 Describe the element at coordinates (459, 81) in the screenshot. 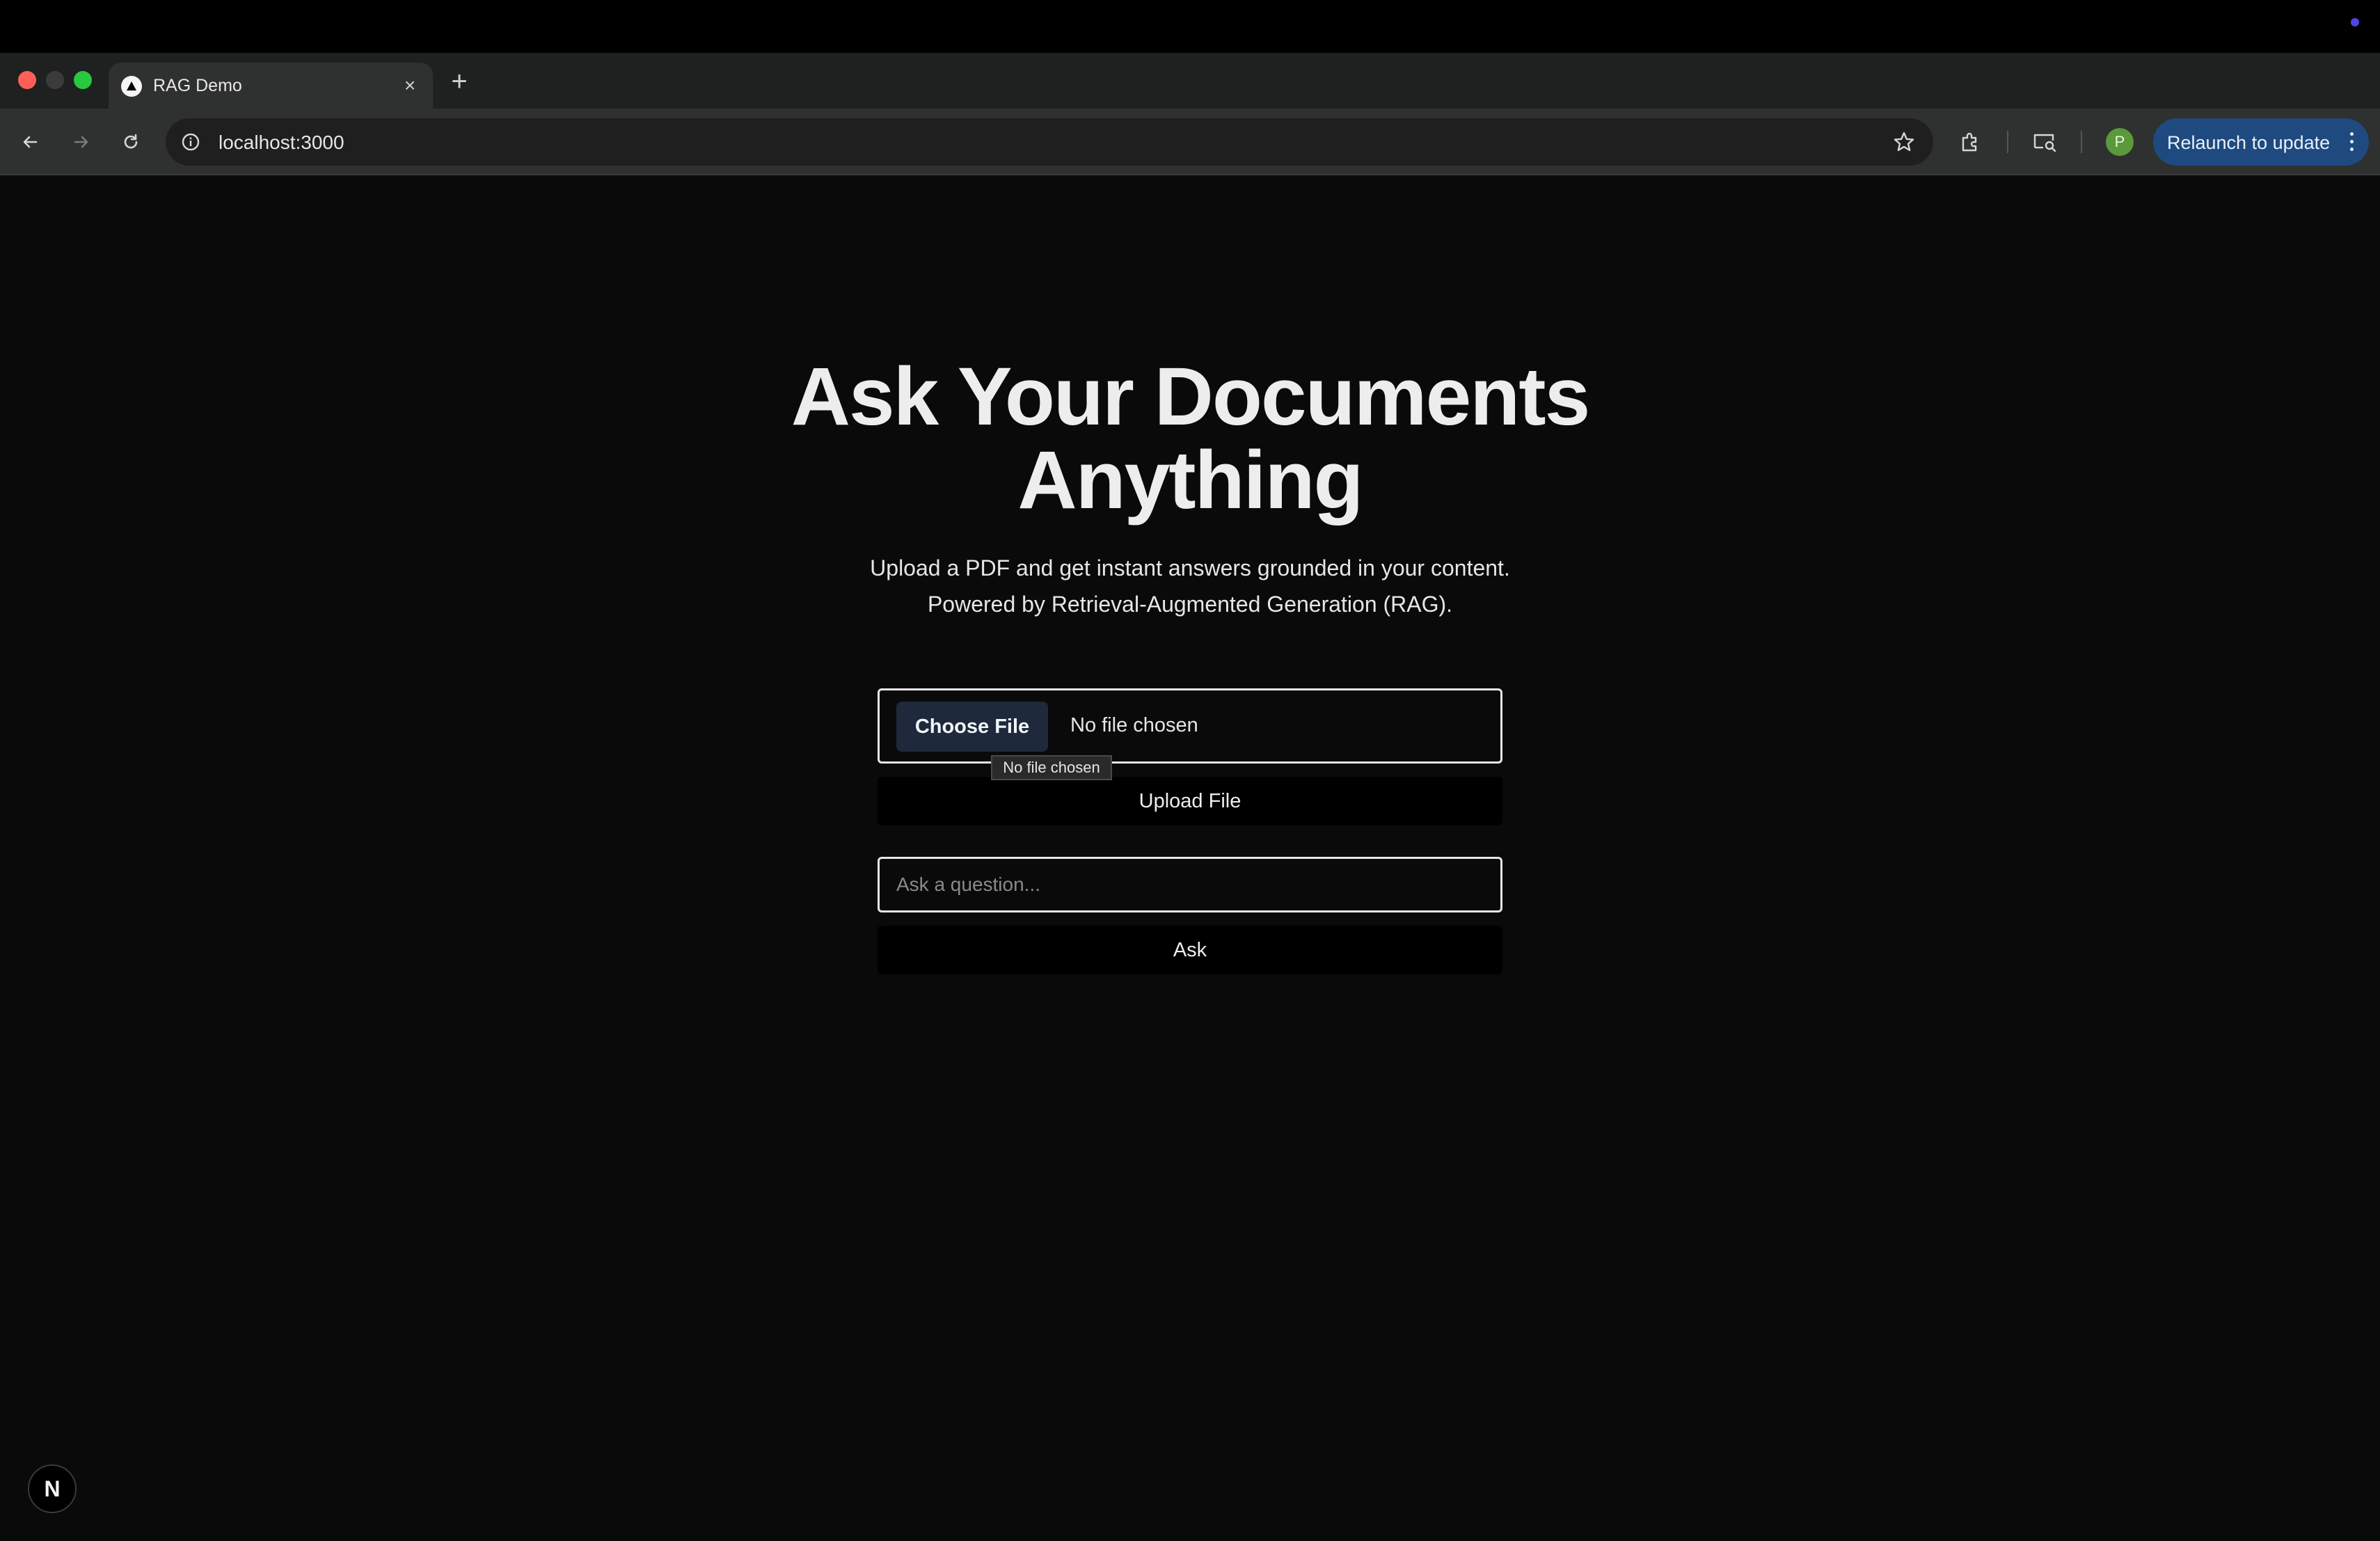

I see `new-tab-button: +` at that location.